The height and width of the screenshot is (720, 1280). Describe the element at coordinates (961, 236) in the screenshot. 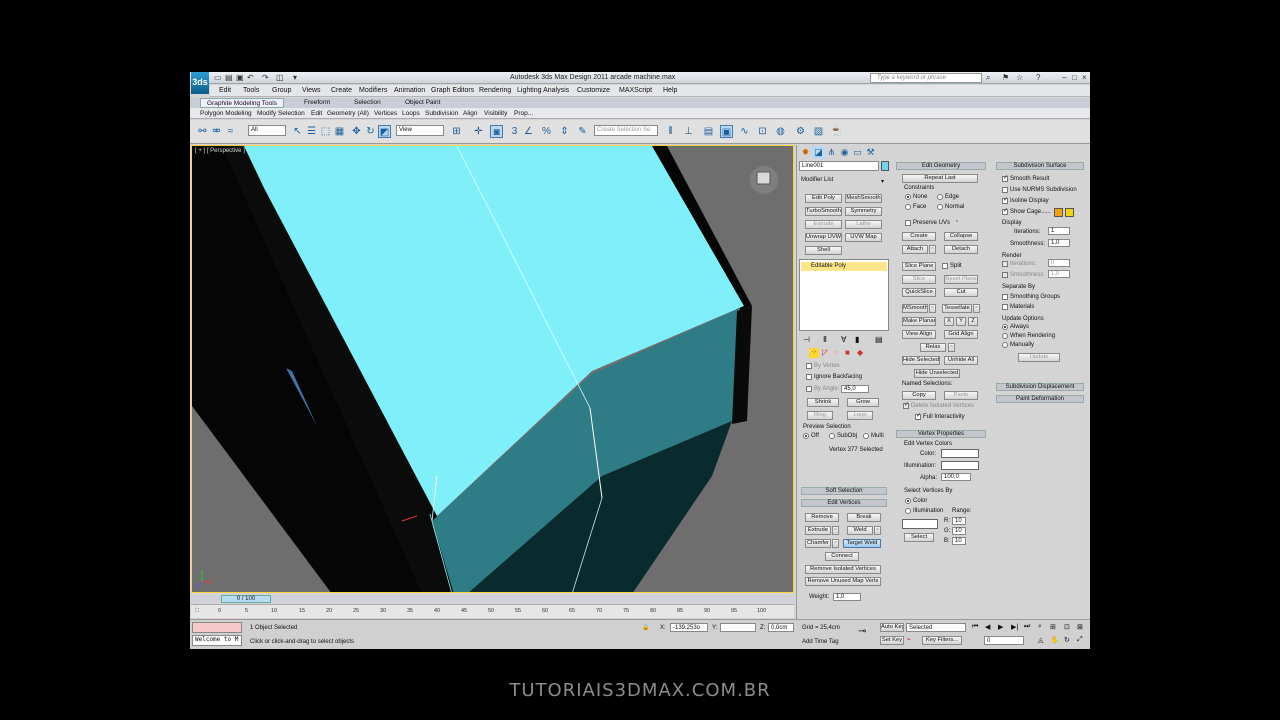

I see `collapse-button: Collapse` at that location.